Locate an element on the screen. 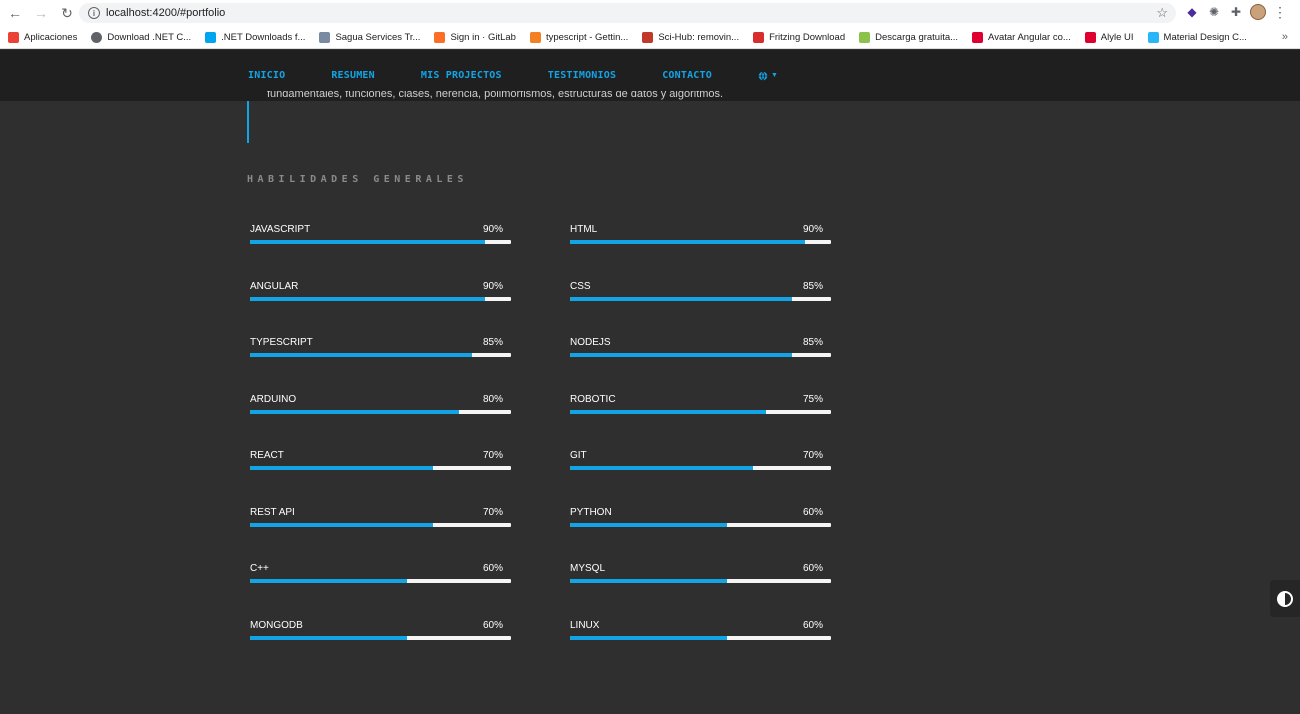 This screenshot has height=714, width=1300. nav-link-testimonios: TESTIMONIOS is located at coordinates (582, 75).